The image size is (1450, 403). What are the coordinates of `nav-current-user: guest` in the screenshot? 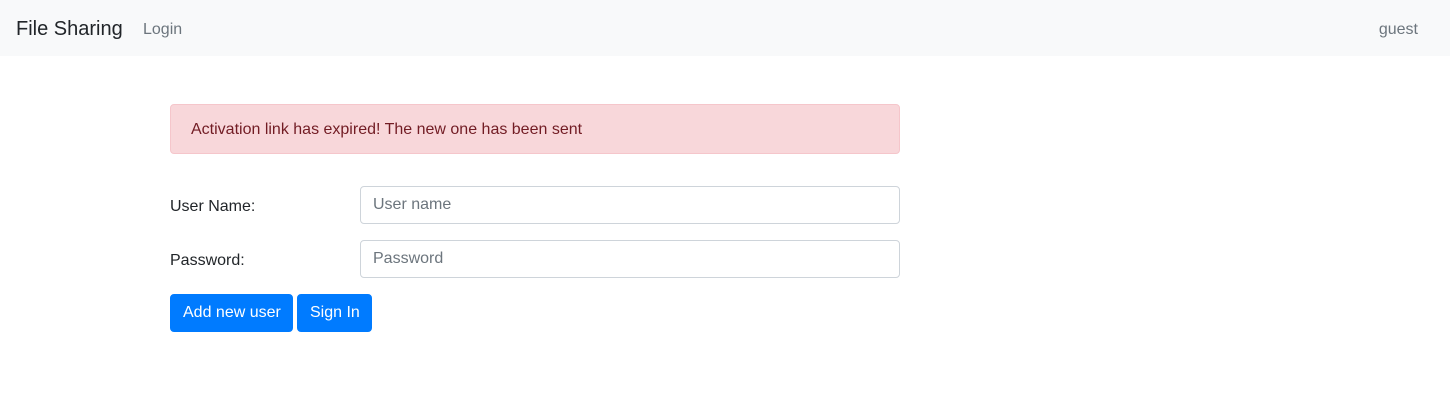 It's located at (1398, 30).